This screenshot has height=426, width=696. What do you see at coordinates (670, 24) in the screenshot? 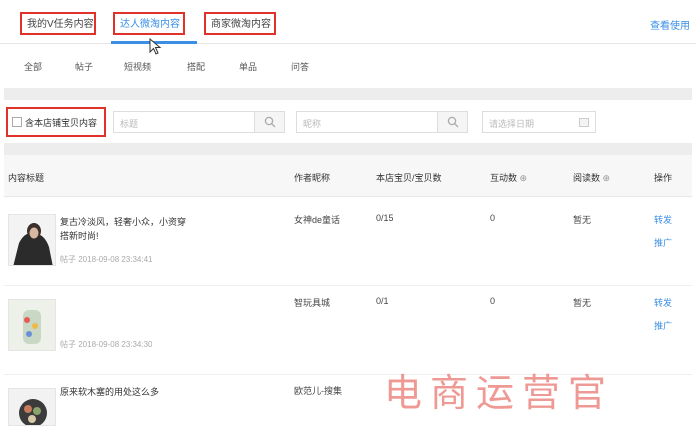
I see `help-link: 查看使用` at bounding box center [670, 24].